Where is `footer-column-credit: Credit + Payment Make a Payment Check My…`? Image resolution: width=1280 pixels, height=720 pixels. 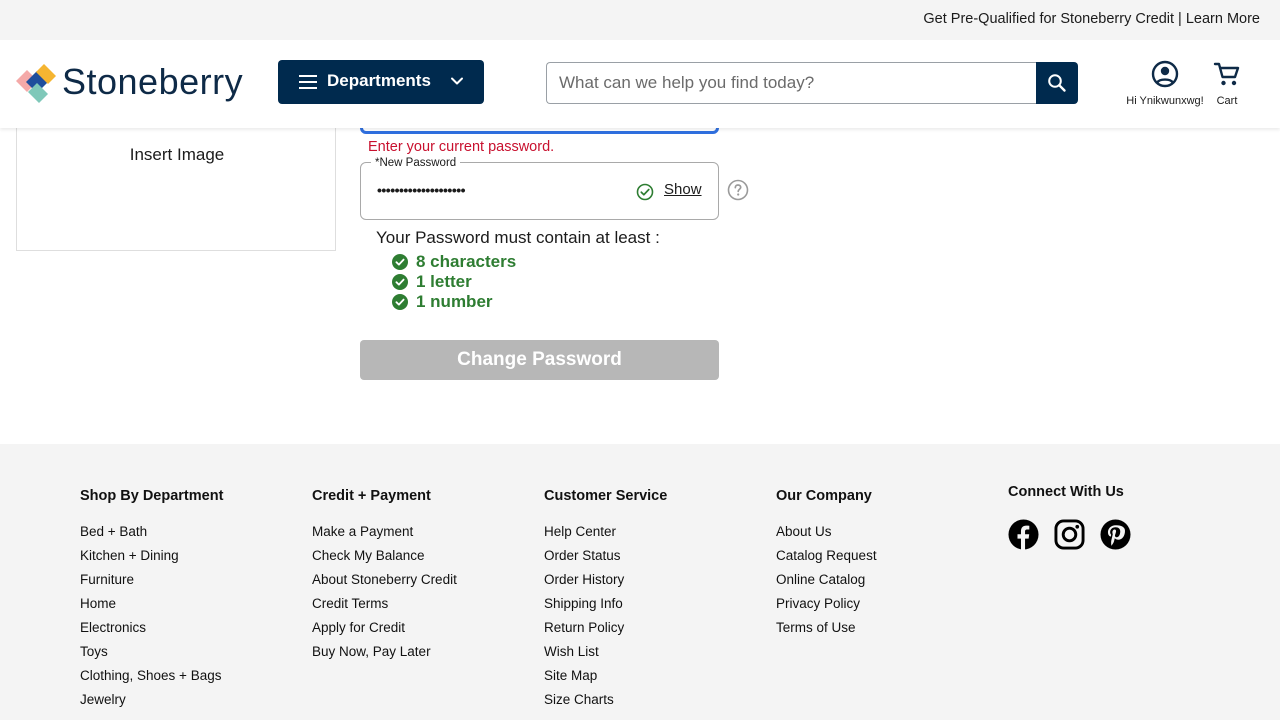
footer-column-credit: Credit + Payment Make a Payment Check My… is located at coordinates (384, 578).